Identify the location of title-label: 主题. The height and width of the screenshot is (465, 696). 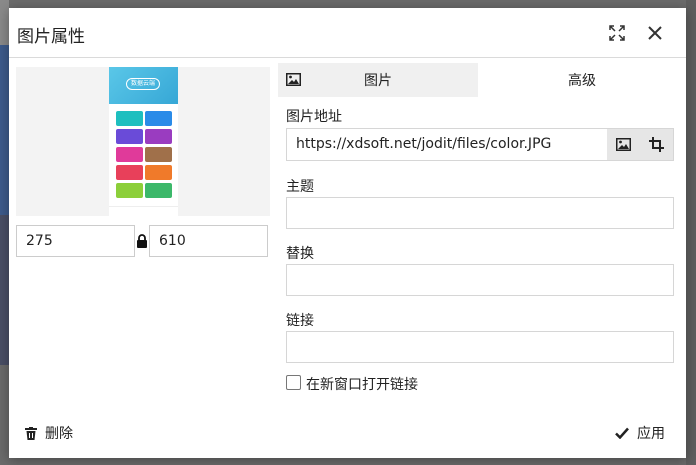
(300, 187).